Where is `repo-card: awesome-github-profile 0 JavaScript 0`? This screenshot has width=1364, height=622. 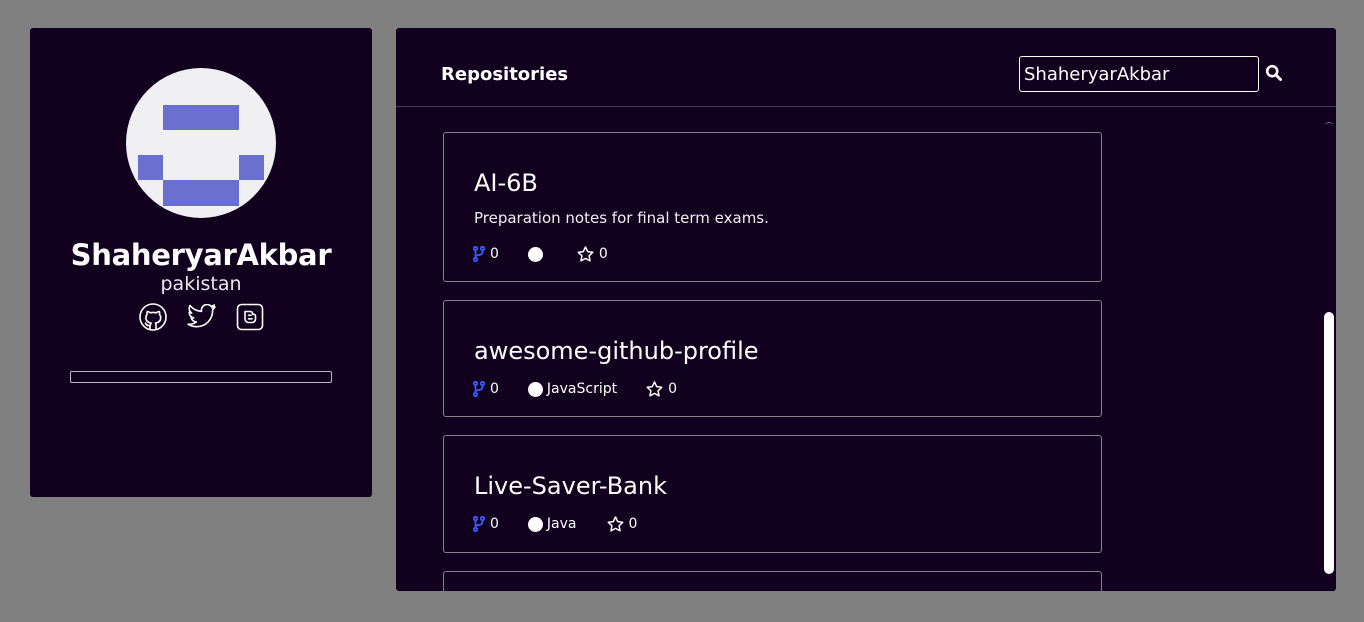 repo-card: awesome-github-profile 0 JavaScript 0 is located at coordinates (772, 358).